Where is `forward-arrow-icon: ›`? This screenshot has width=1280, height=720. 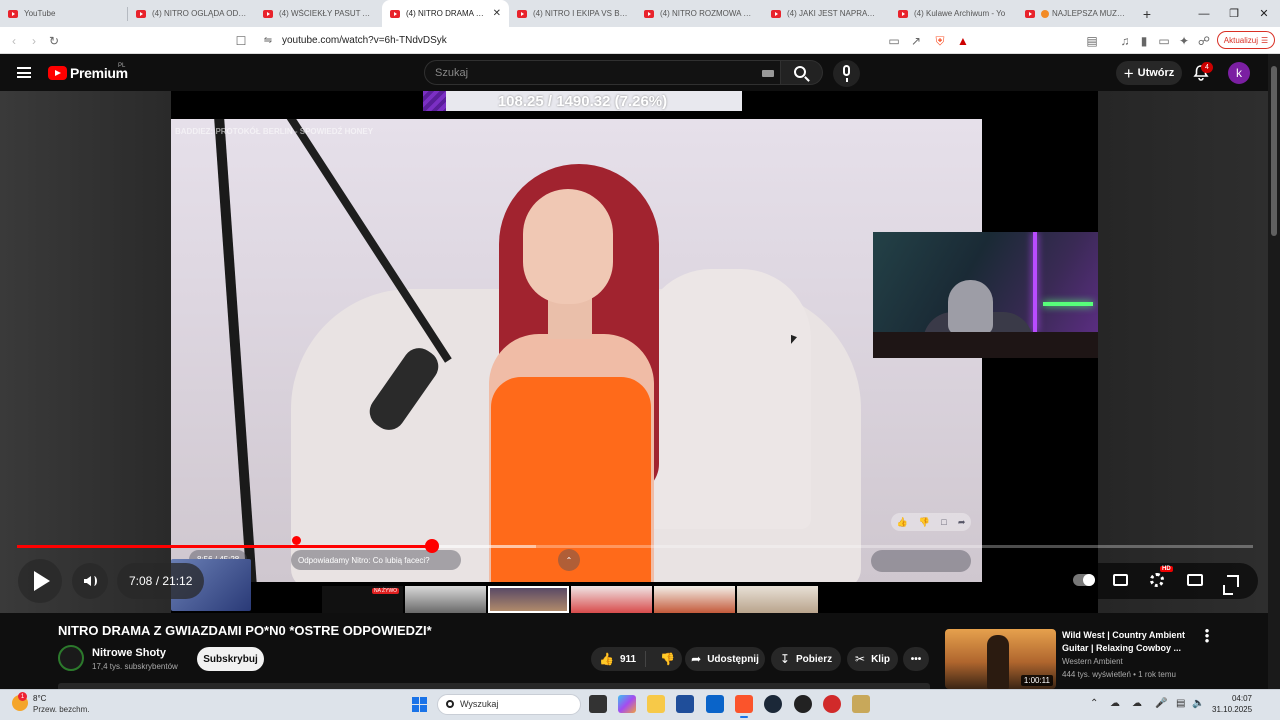 forward-arrow-icon: › is located at coordinates (34, 41).